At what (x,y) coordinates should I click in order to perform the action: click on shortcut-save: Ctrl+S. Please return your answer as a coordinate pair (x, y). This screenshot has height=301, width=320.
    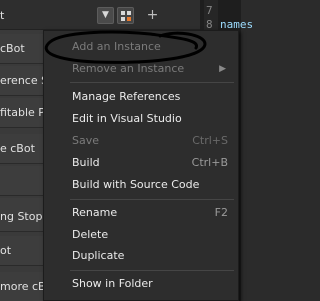
    Looking at the image, I should click on (210, 140).